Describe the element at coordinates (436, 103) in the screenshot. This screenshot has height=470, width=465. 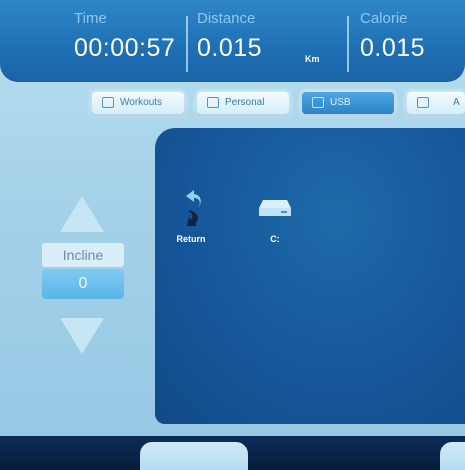
I see `tab-a: A` at that location.